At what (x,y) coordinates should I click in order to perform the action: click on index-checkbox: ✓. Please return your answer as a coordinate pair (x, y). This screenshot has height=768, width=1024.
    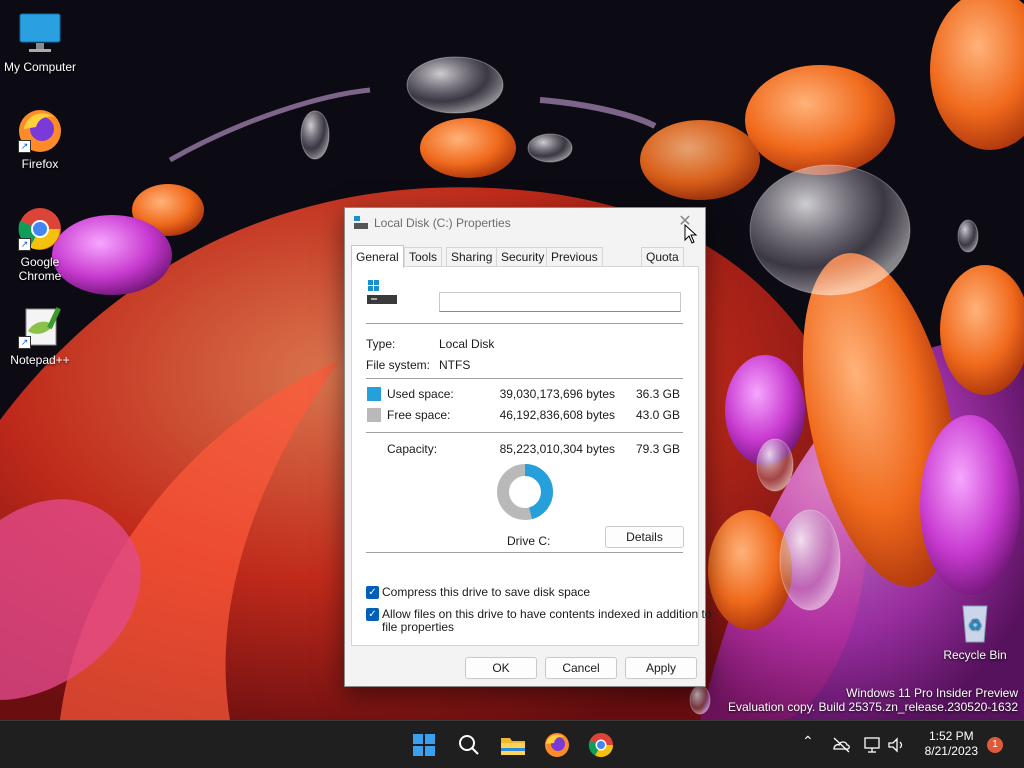
    Looking at the image, I should click on (372, 614).